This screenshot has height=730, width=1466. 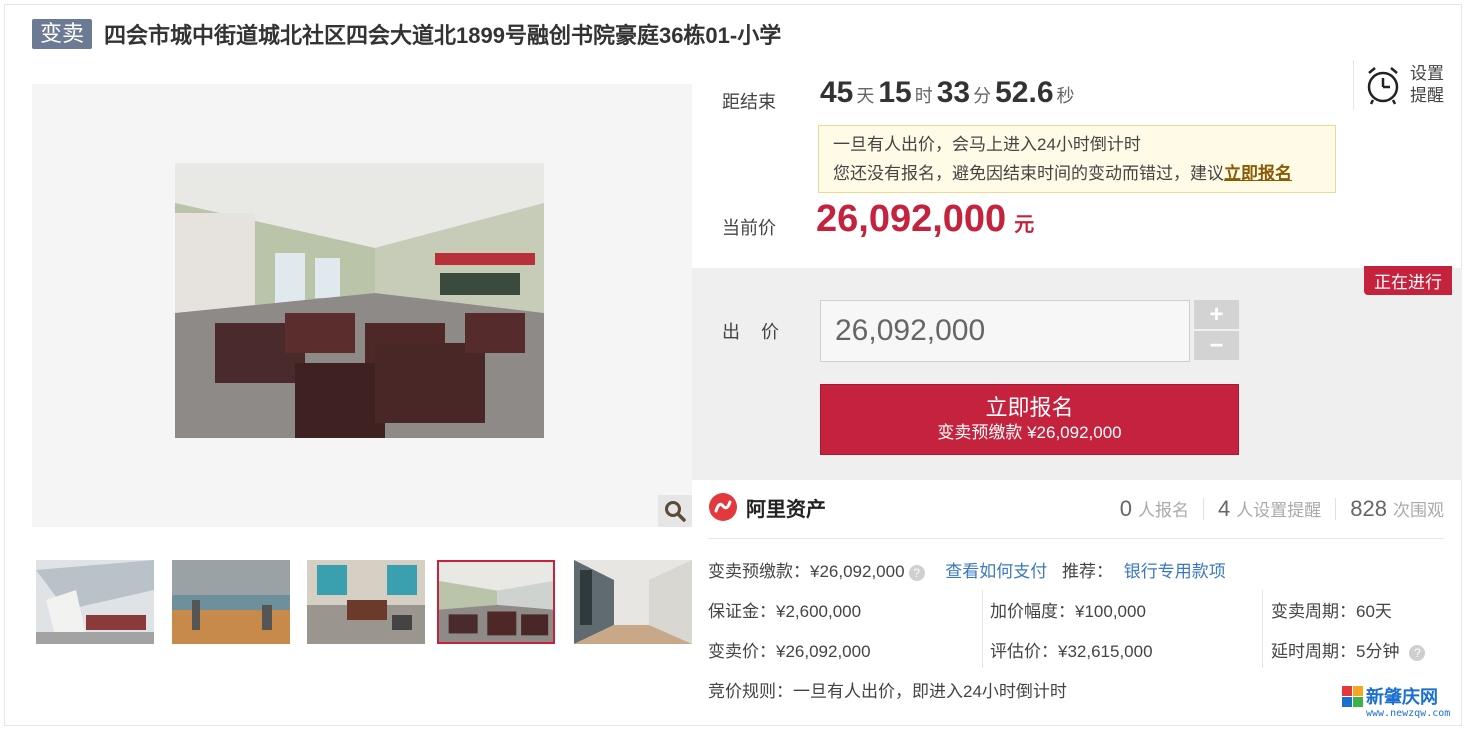 I want to click on watermark-url: www.newzqw.com, so click(x=1408, y=713).